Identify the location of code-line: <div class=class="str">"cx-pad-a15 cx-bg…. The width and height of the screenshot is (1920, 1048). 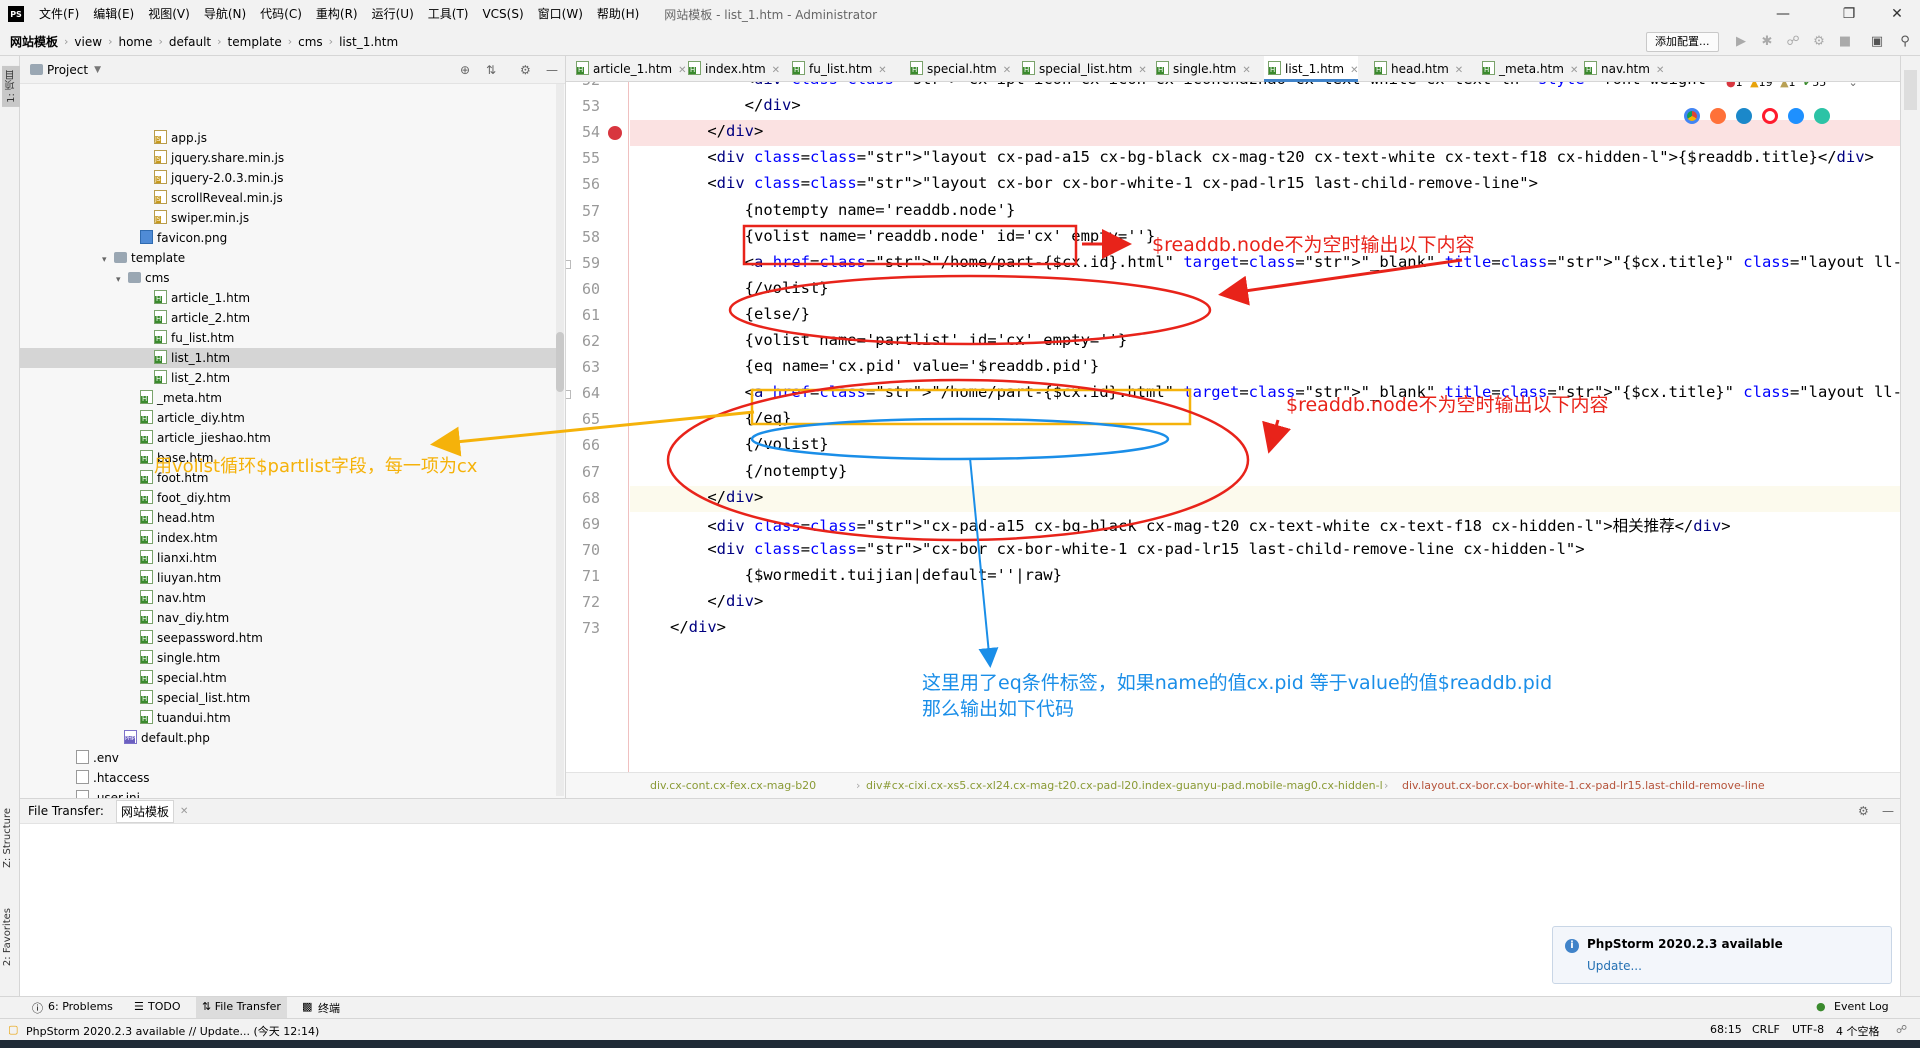
(1200, 525).